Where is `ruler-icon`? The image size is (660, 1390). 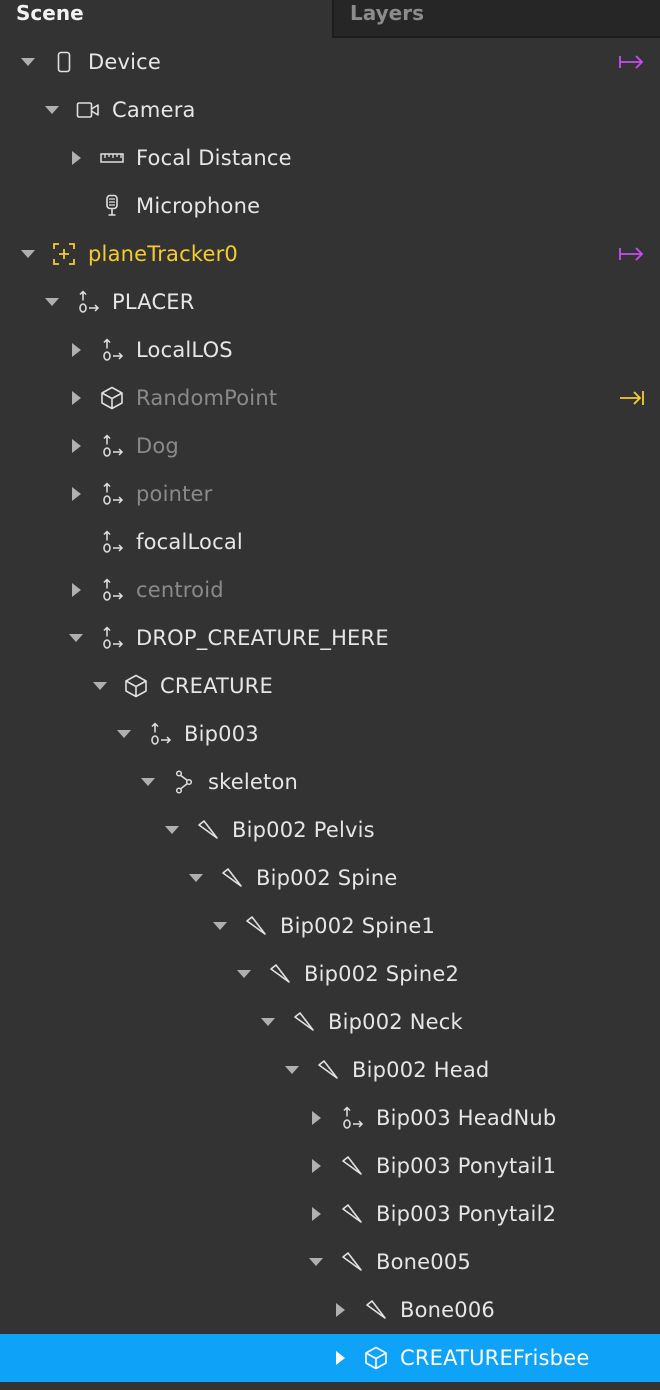 ruler-icon is located at coordinates (112, 158).